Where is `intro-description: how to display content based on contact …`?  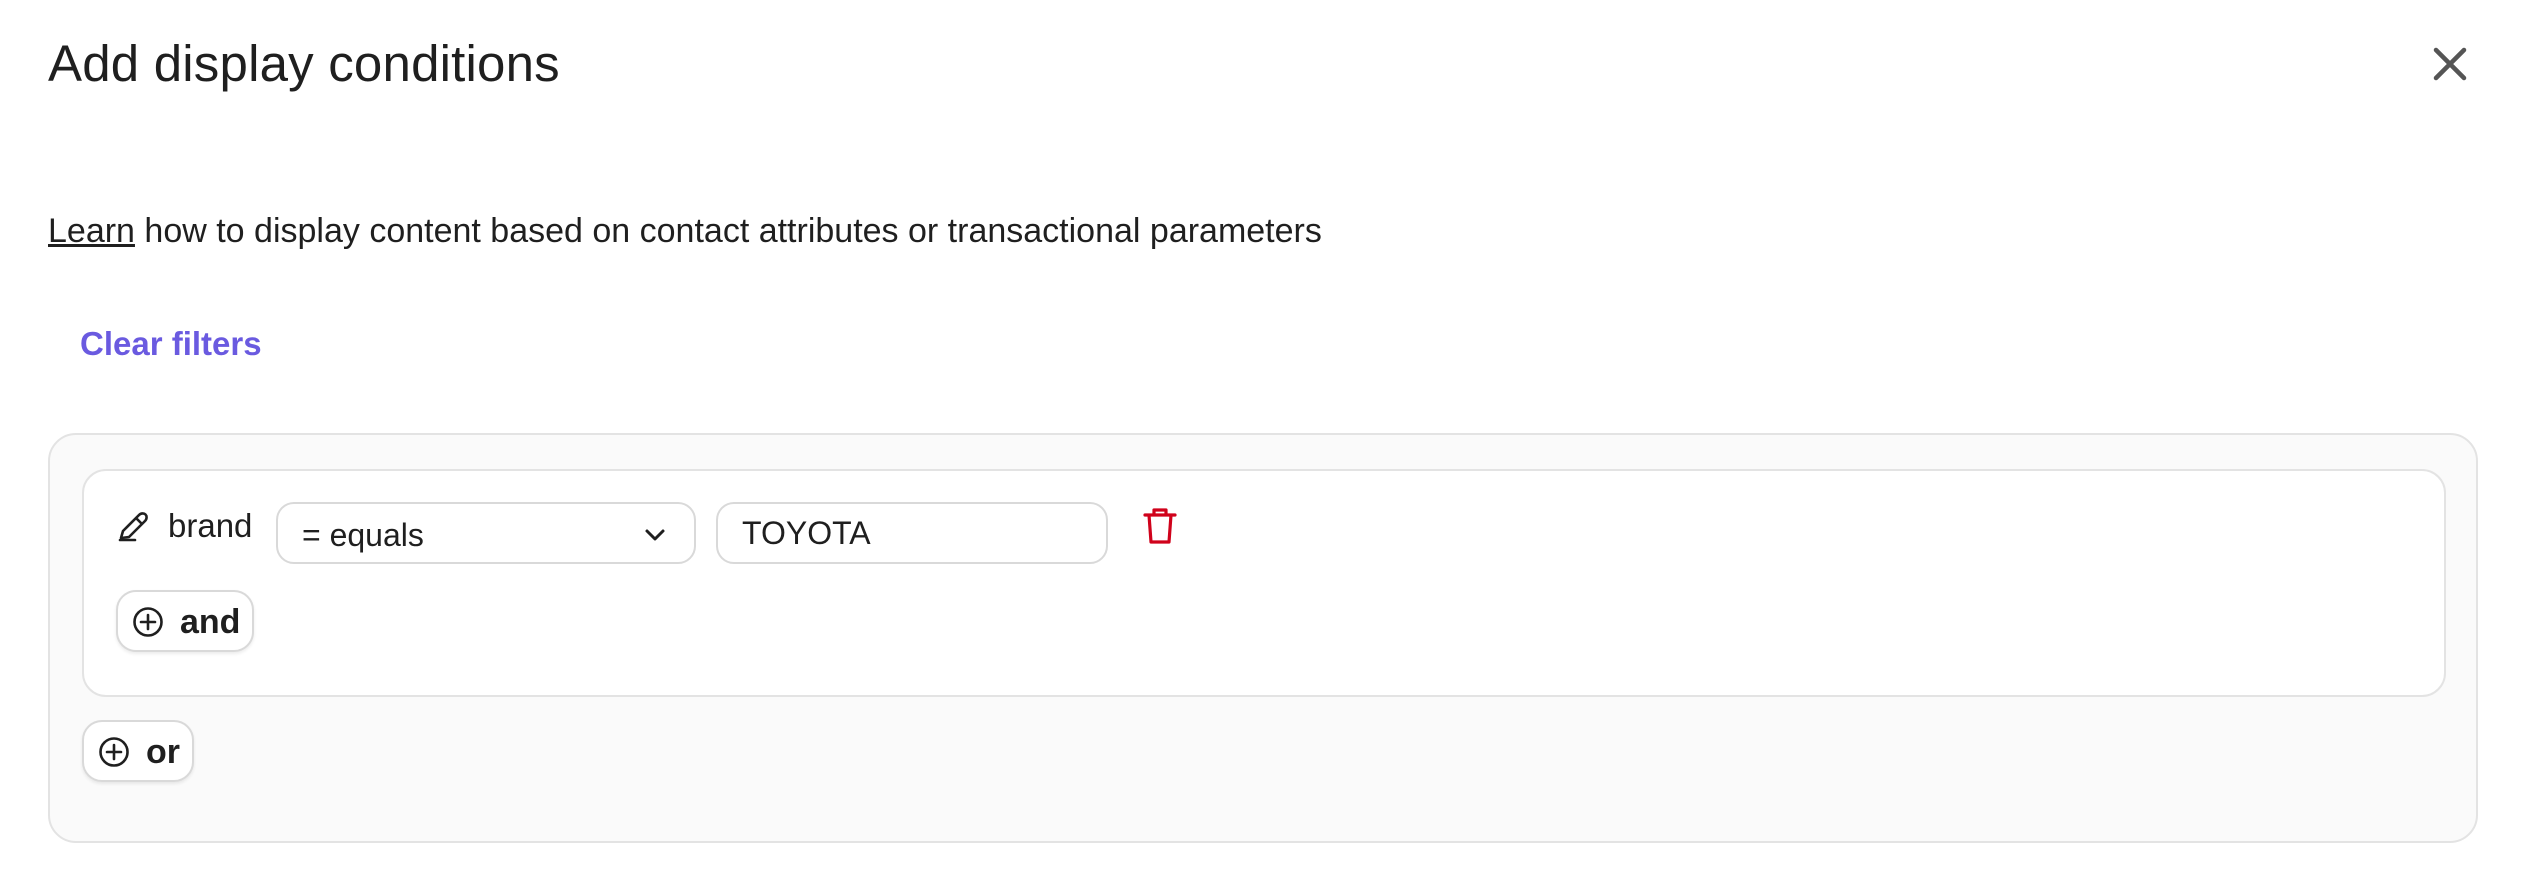
intro-description: how to display content based on contact … is located at coordinates (728, 231).